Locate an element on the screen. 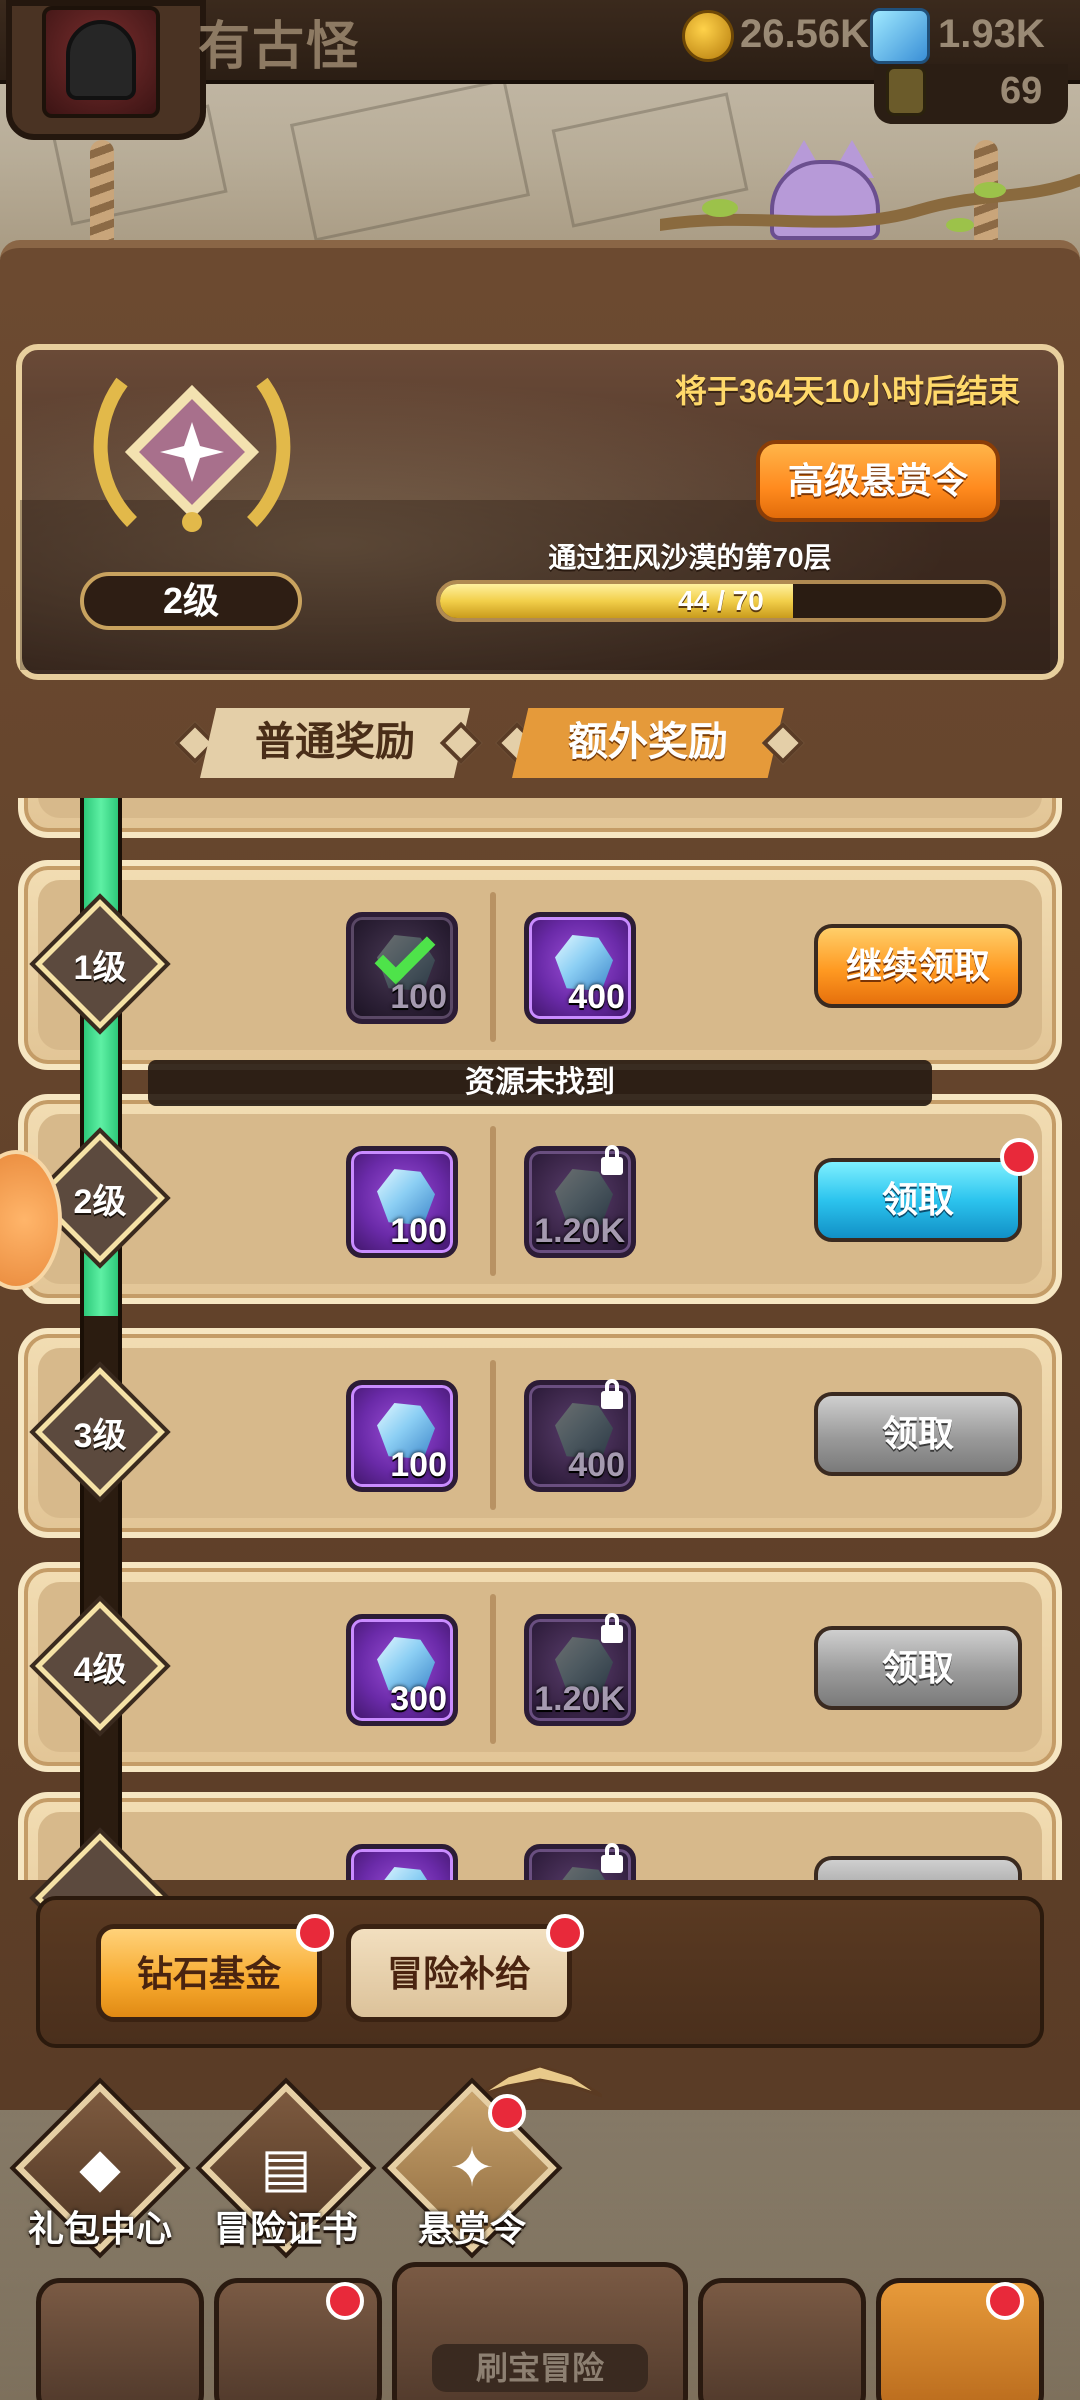 This screenshot has height=2400, width=1080. rope-left is located at coordinates (102, 195).